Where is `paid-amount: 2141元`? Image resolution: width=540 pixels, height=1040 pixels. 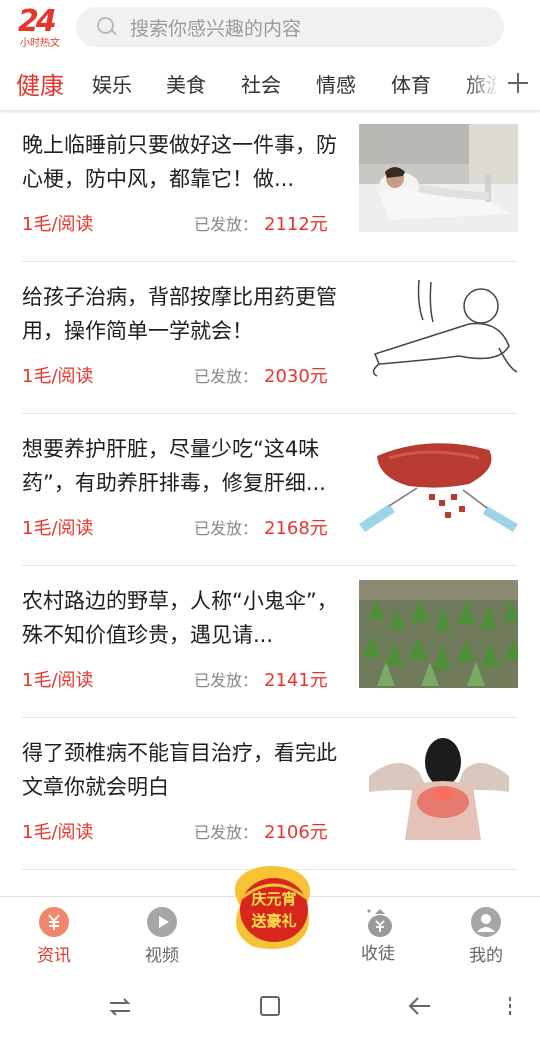
paid-amount: 2141元 is located at coordinates (296, 680).